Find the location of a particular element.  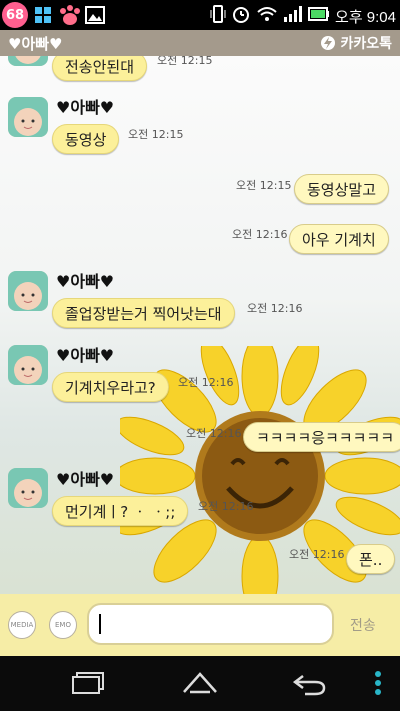

message-text: 폰.. is located at coordinates (371, 559).